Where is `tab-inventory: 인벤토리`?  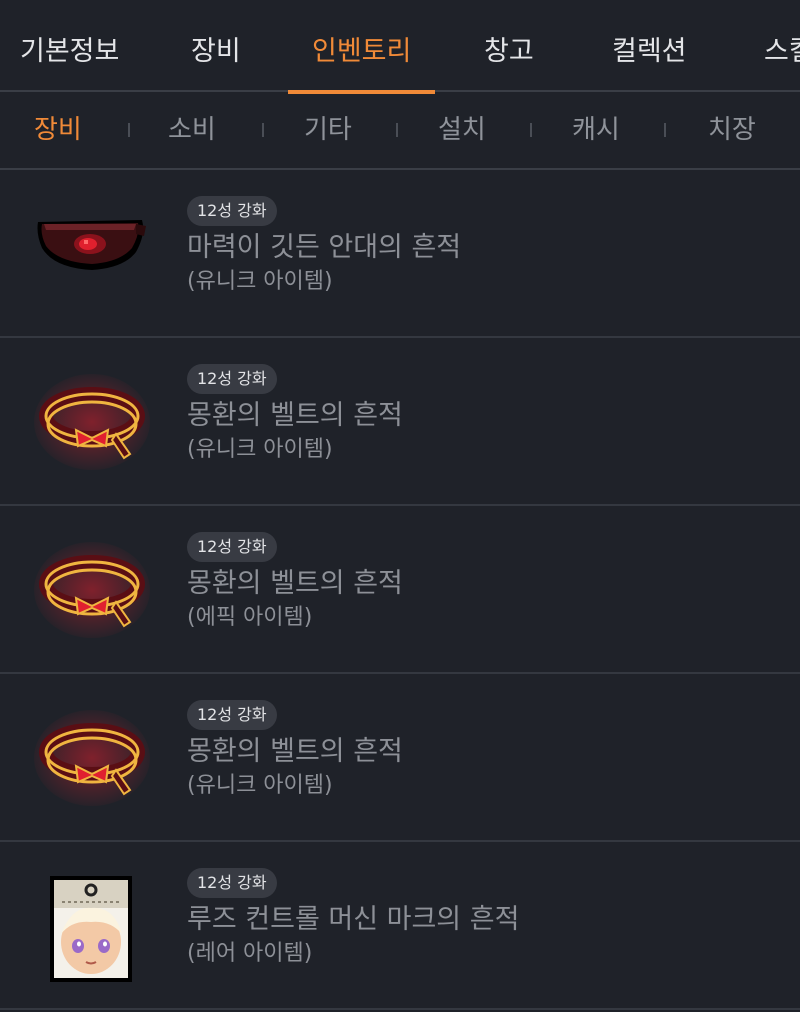
tab-inventory: 인벤토리 is located at coordinates (362, 47).